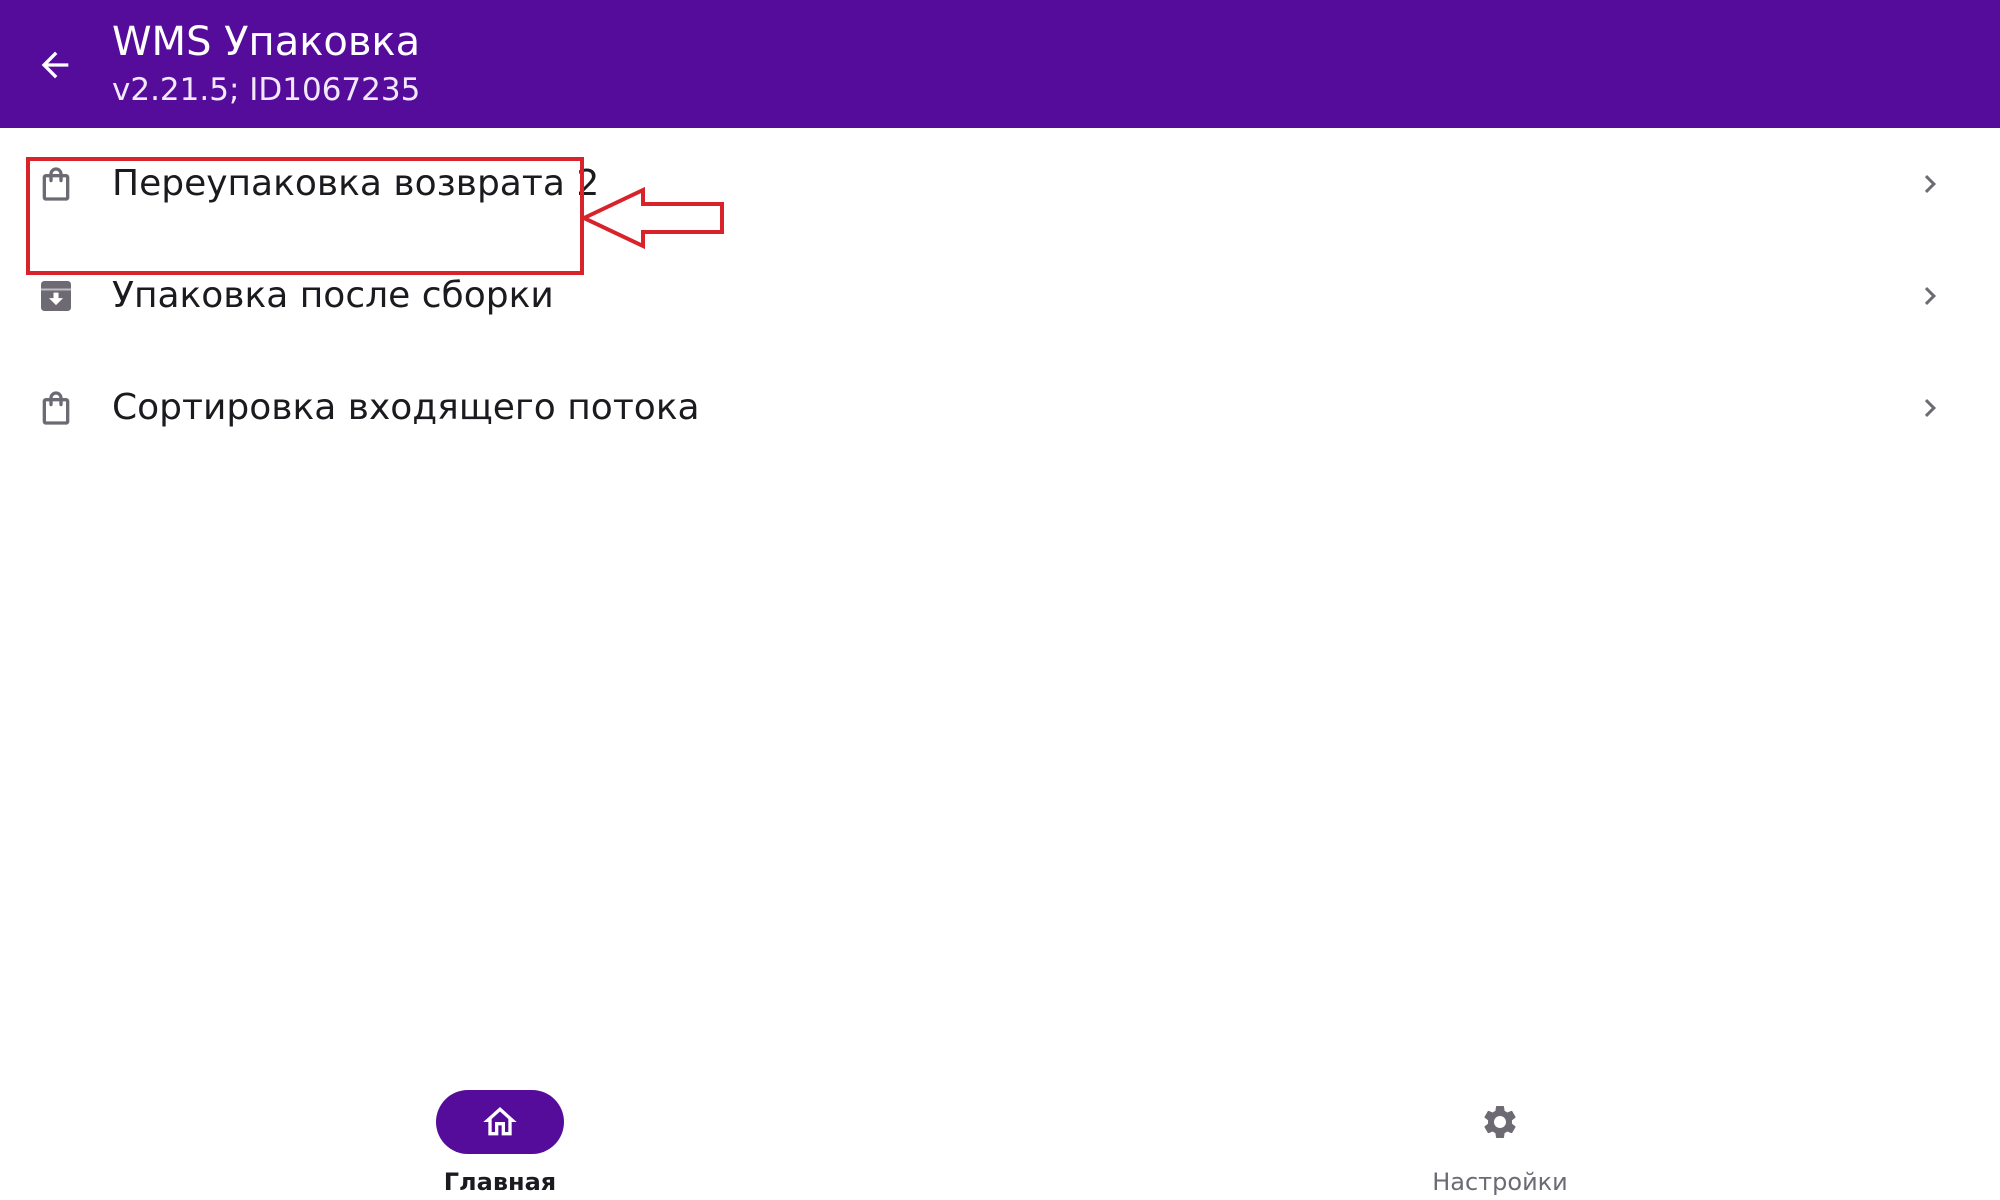 The width and height of the screenshot is (2000, 1200). I want to click on menu-item-label: Переупаковка возврата 2, so click(356, 183).